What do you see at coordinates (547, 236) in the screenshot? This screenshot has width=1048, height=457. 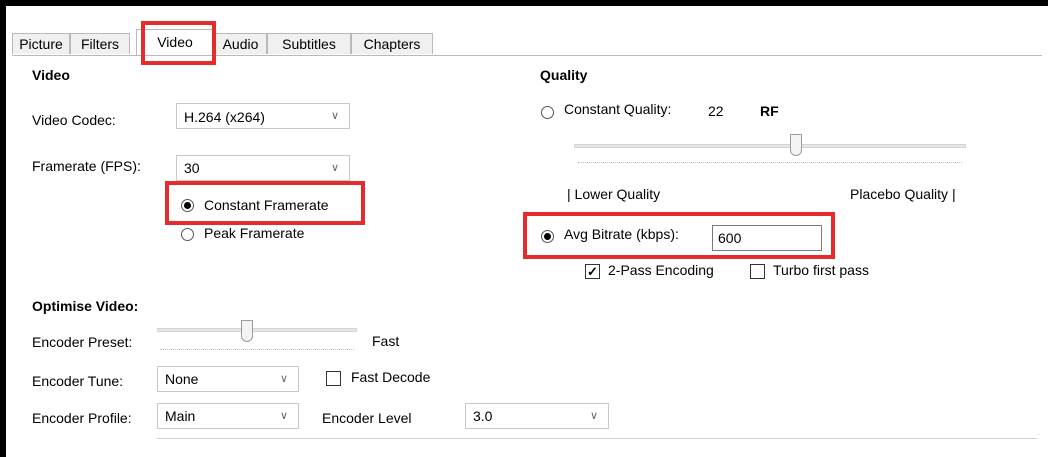 I see `avg-bitrate-radio` at bounding box center [547, 236].